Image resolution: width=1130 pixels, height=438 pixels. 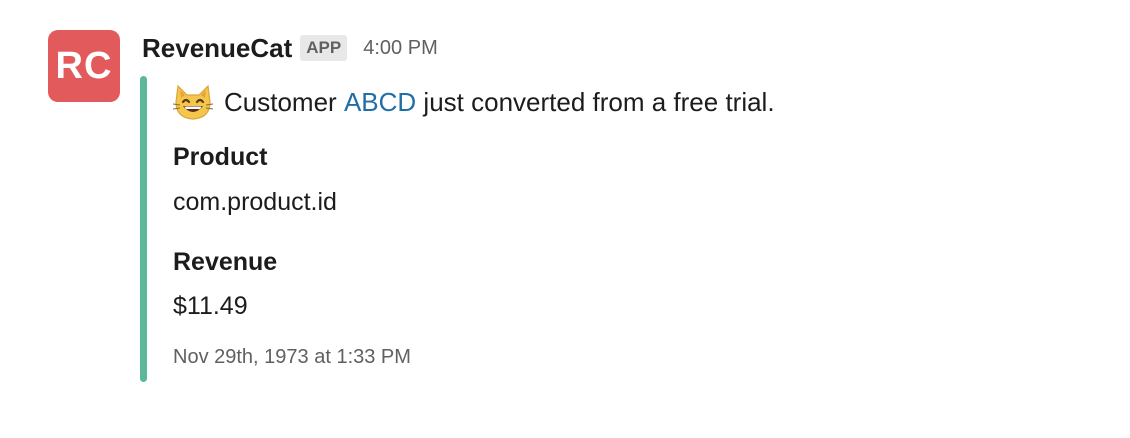 I want to click on avatar-initials: RC, so click(x=84, y=66).